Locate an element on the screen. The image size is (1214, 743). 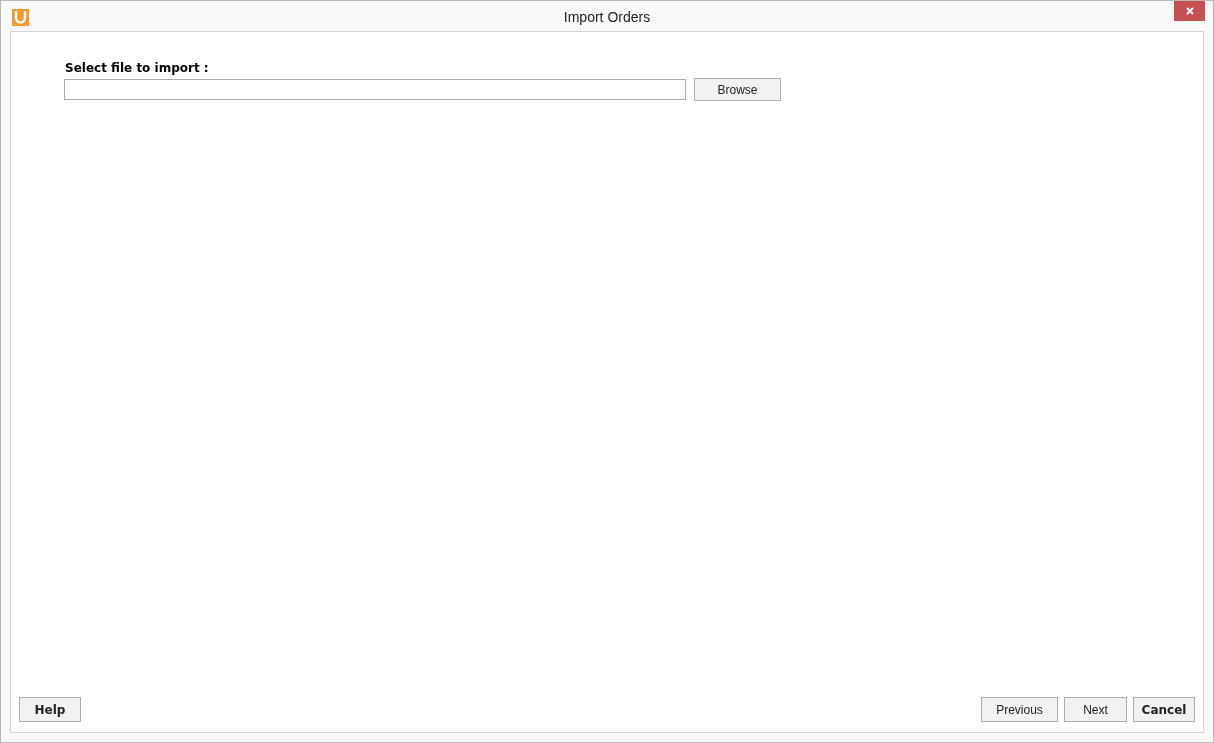
file-path-field is located at coordinates (375, 89).